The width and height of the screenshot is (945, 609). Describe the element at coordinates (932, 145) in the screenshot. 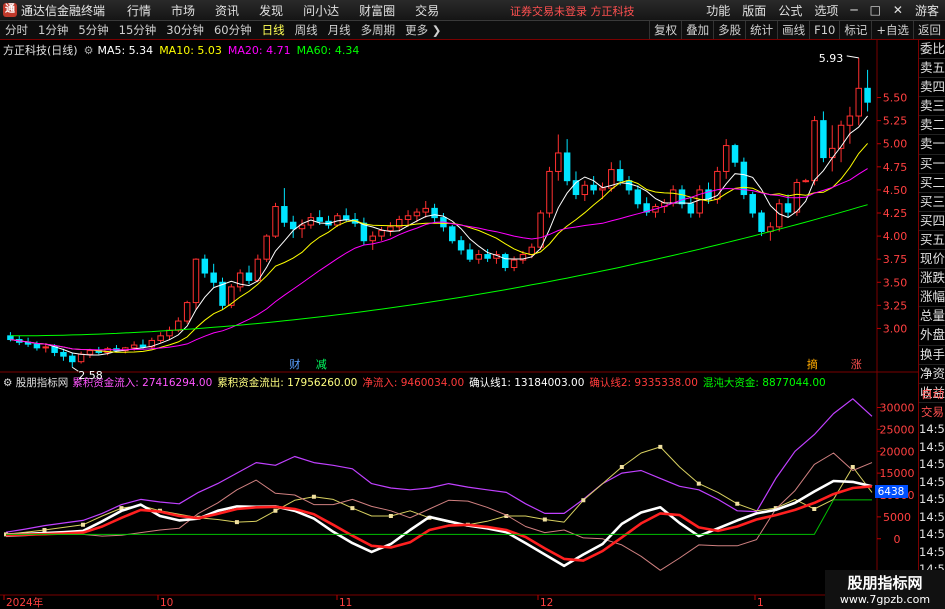

I see `quote-label: 卖一` at that location.